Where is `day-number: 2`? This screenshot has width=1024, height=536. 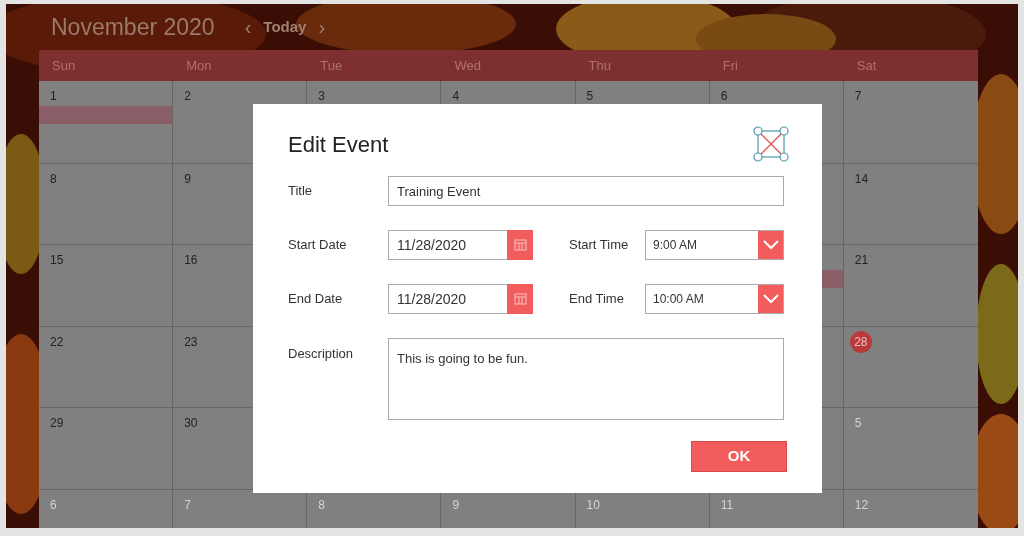 day-number: 2 is located at coordinates (187, 96).